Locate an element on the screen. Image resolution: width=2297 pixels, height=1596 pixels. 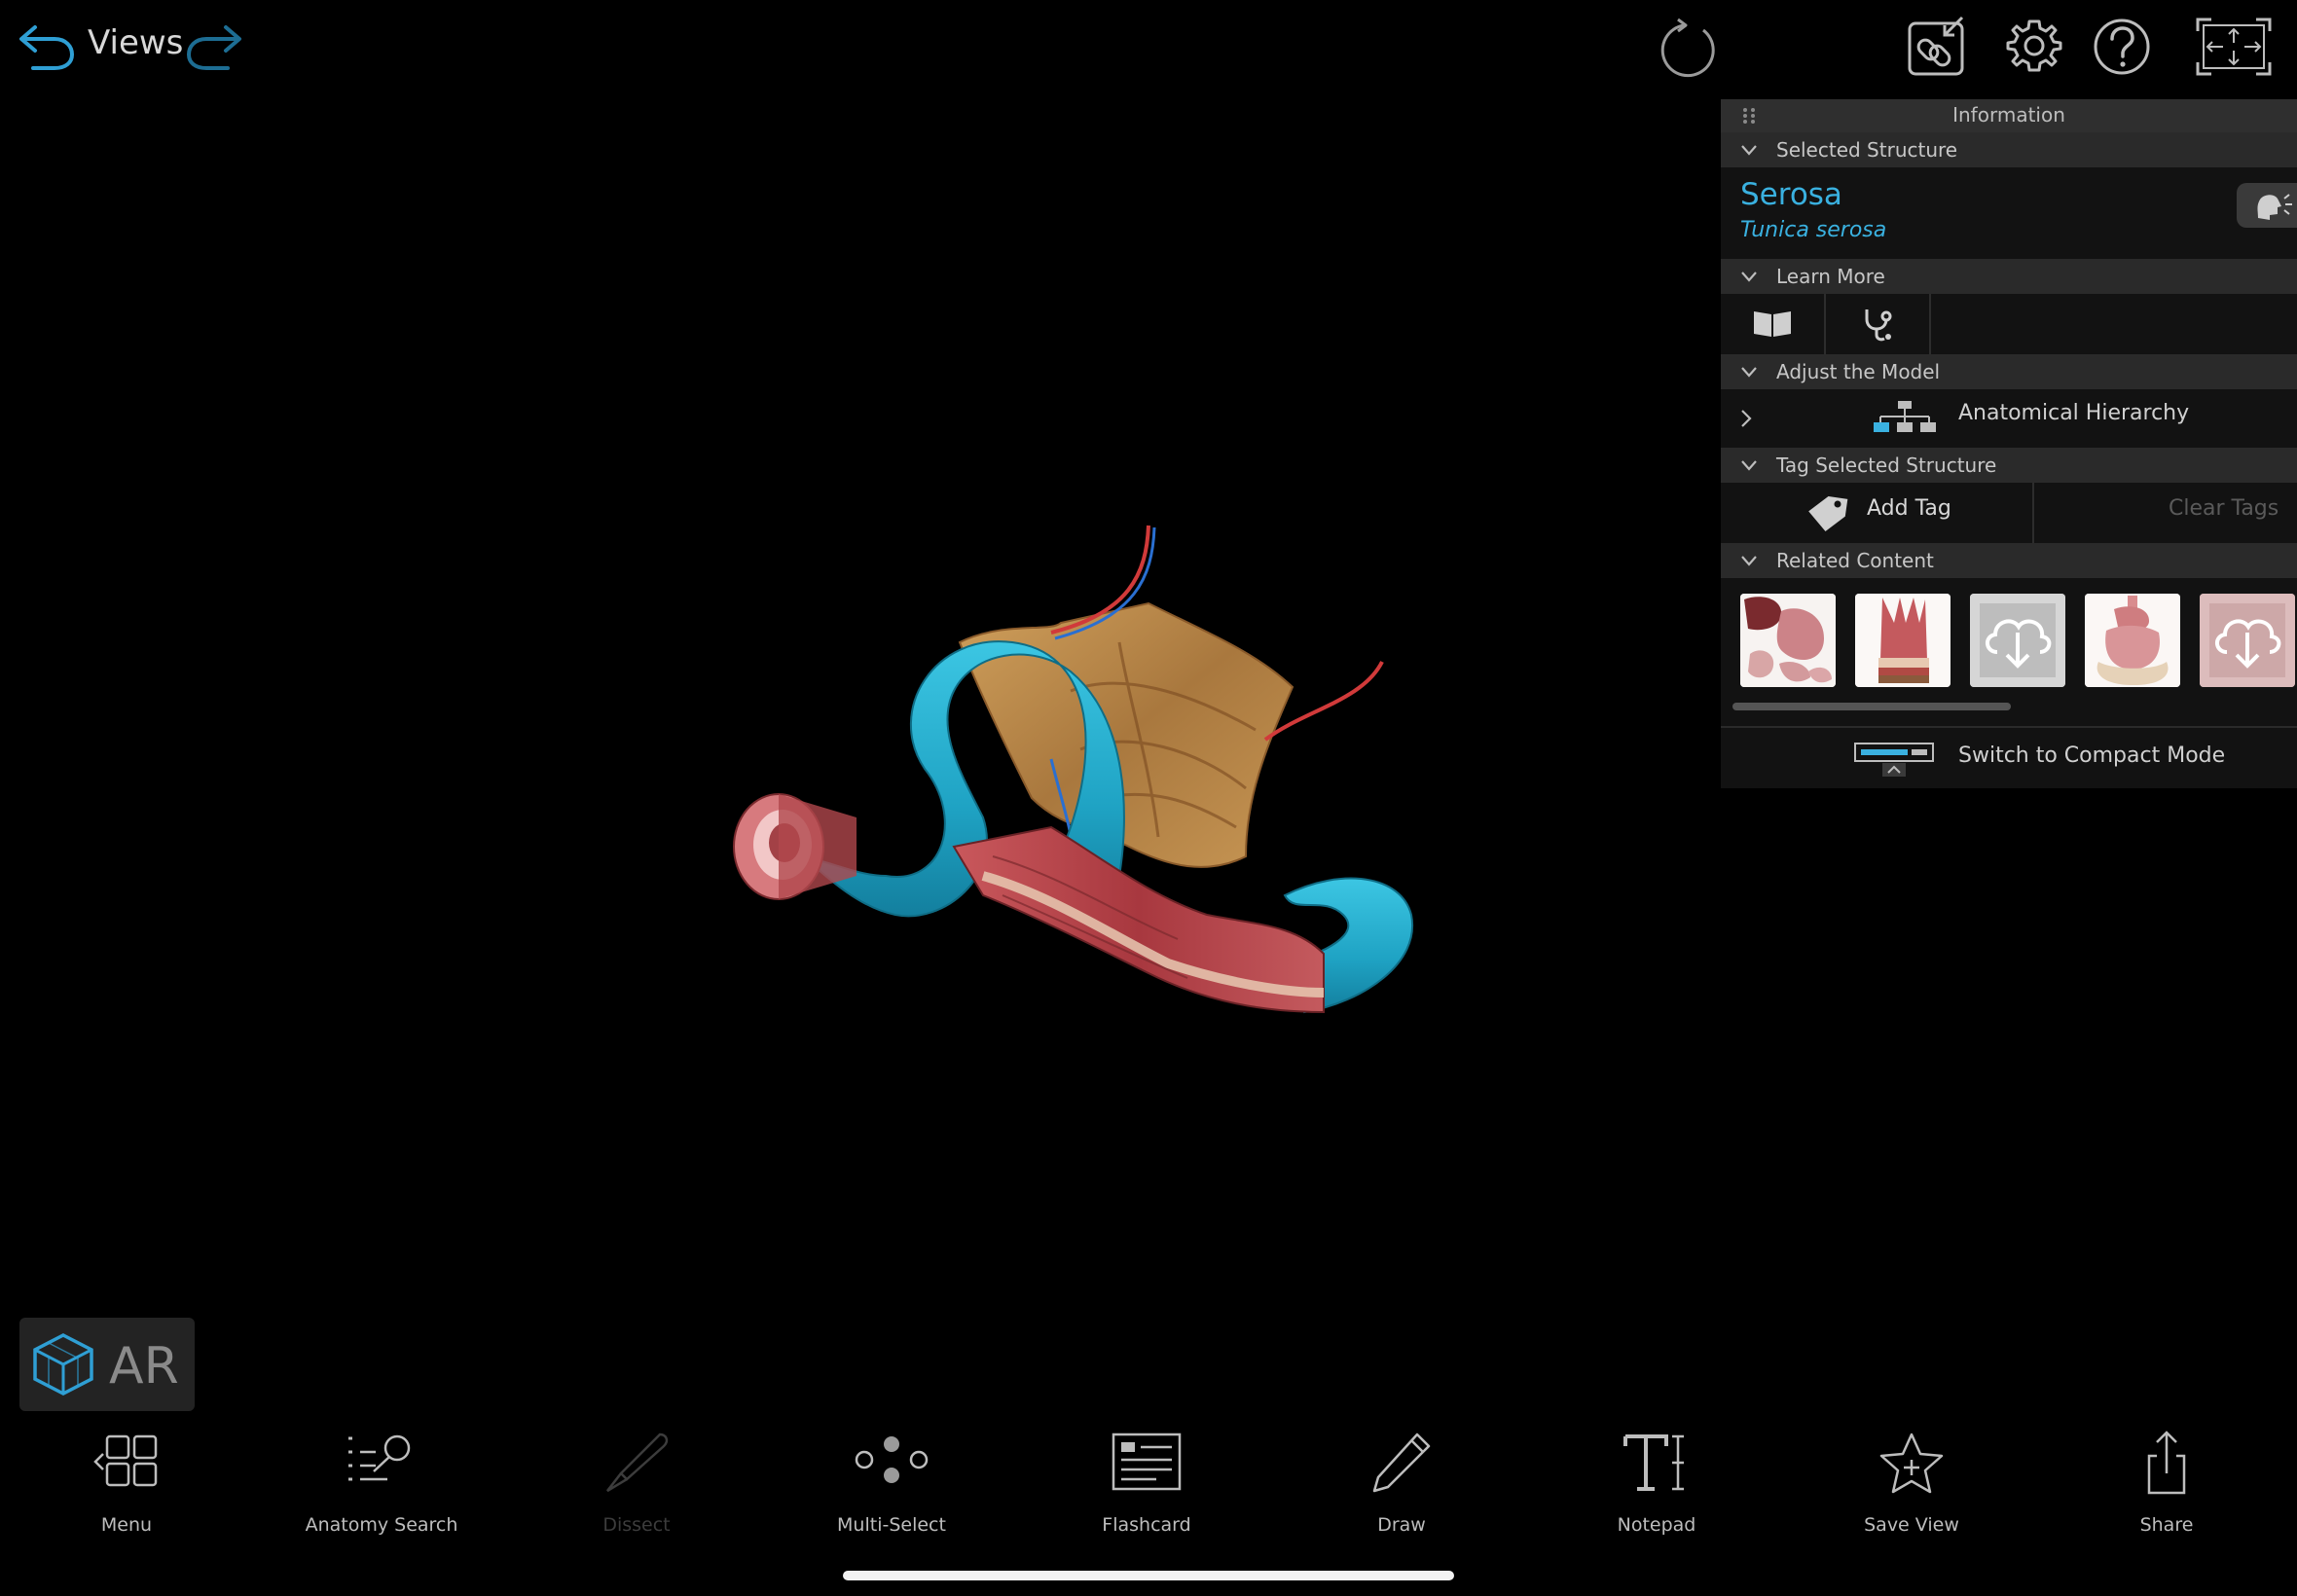
clear-tags-label: Clear Tags is located at coordinates (2224, 509).